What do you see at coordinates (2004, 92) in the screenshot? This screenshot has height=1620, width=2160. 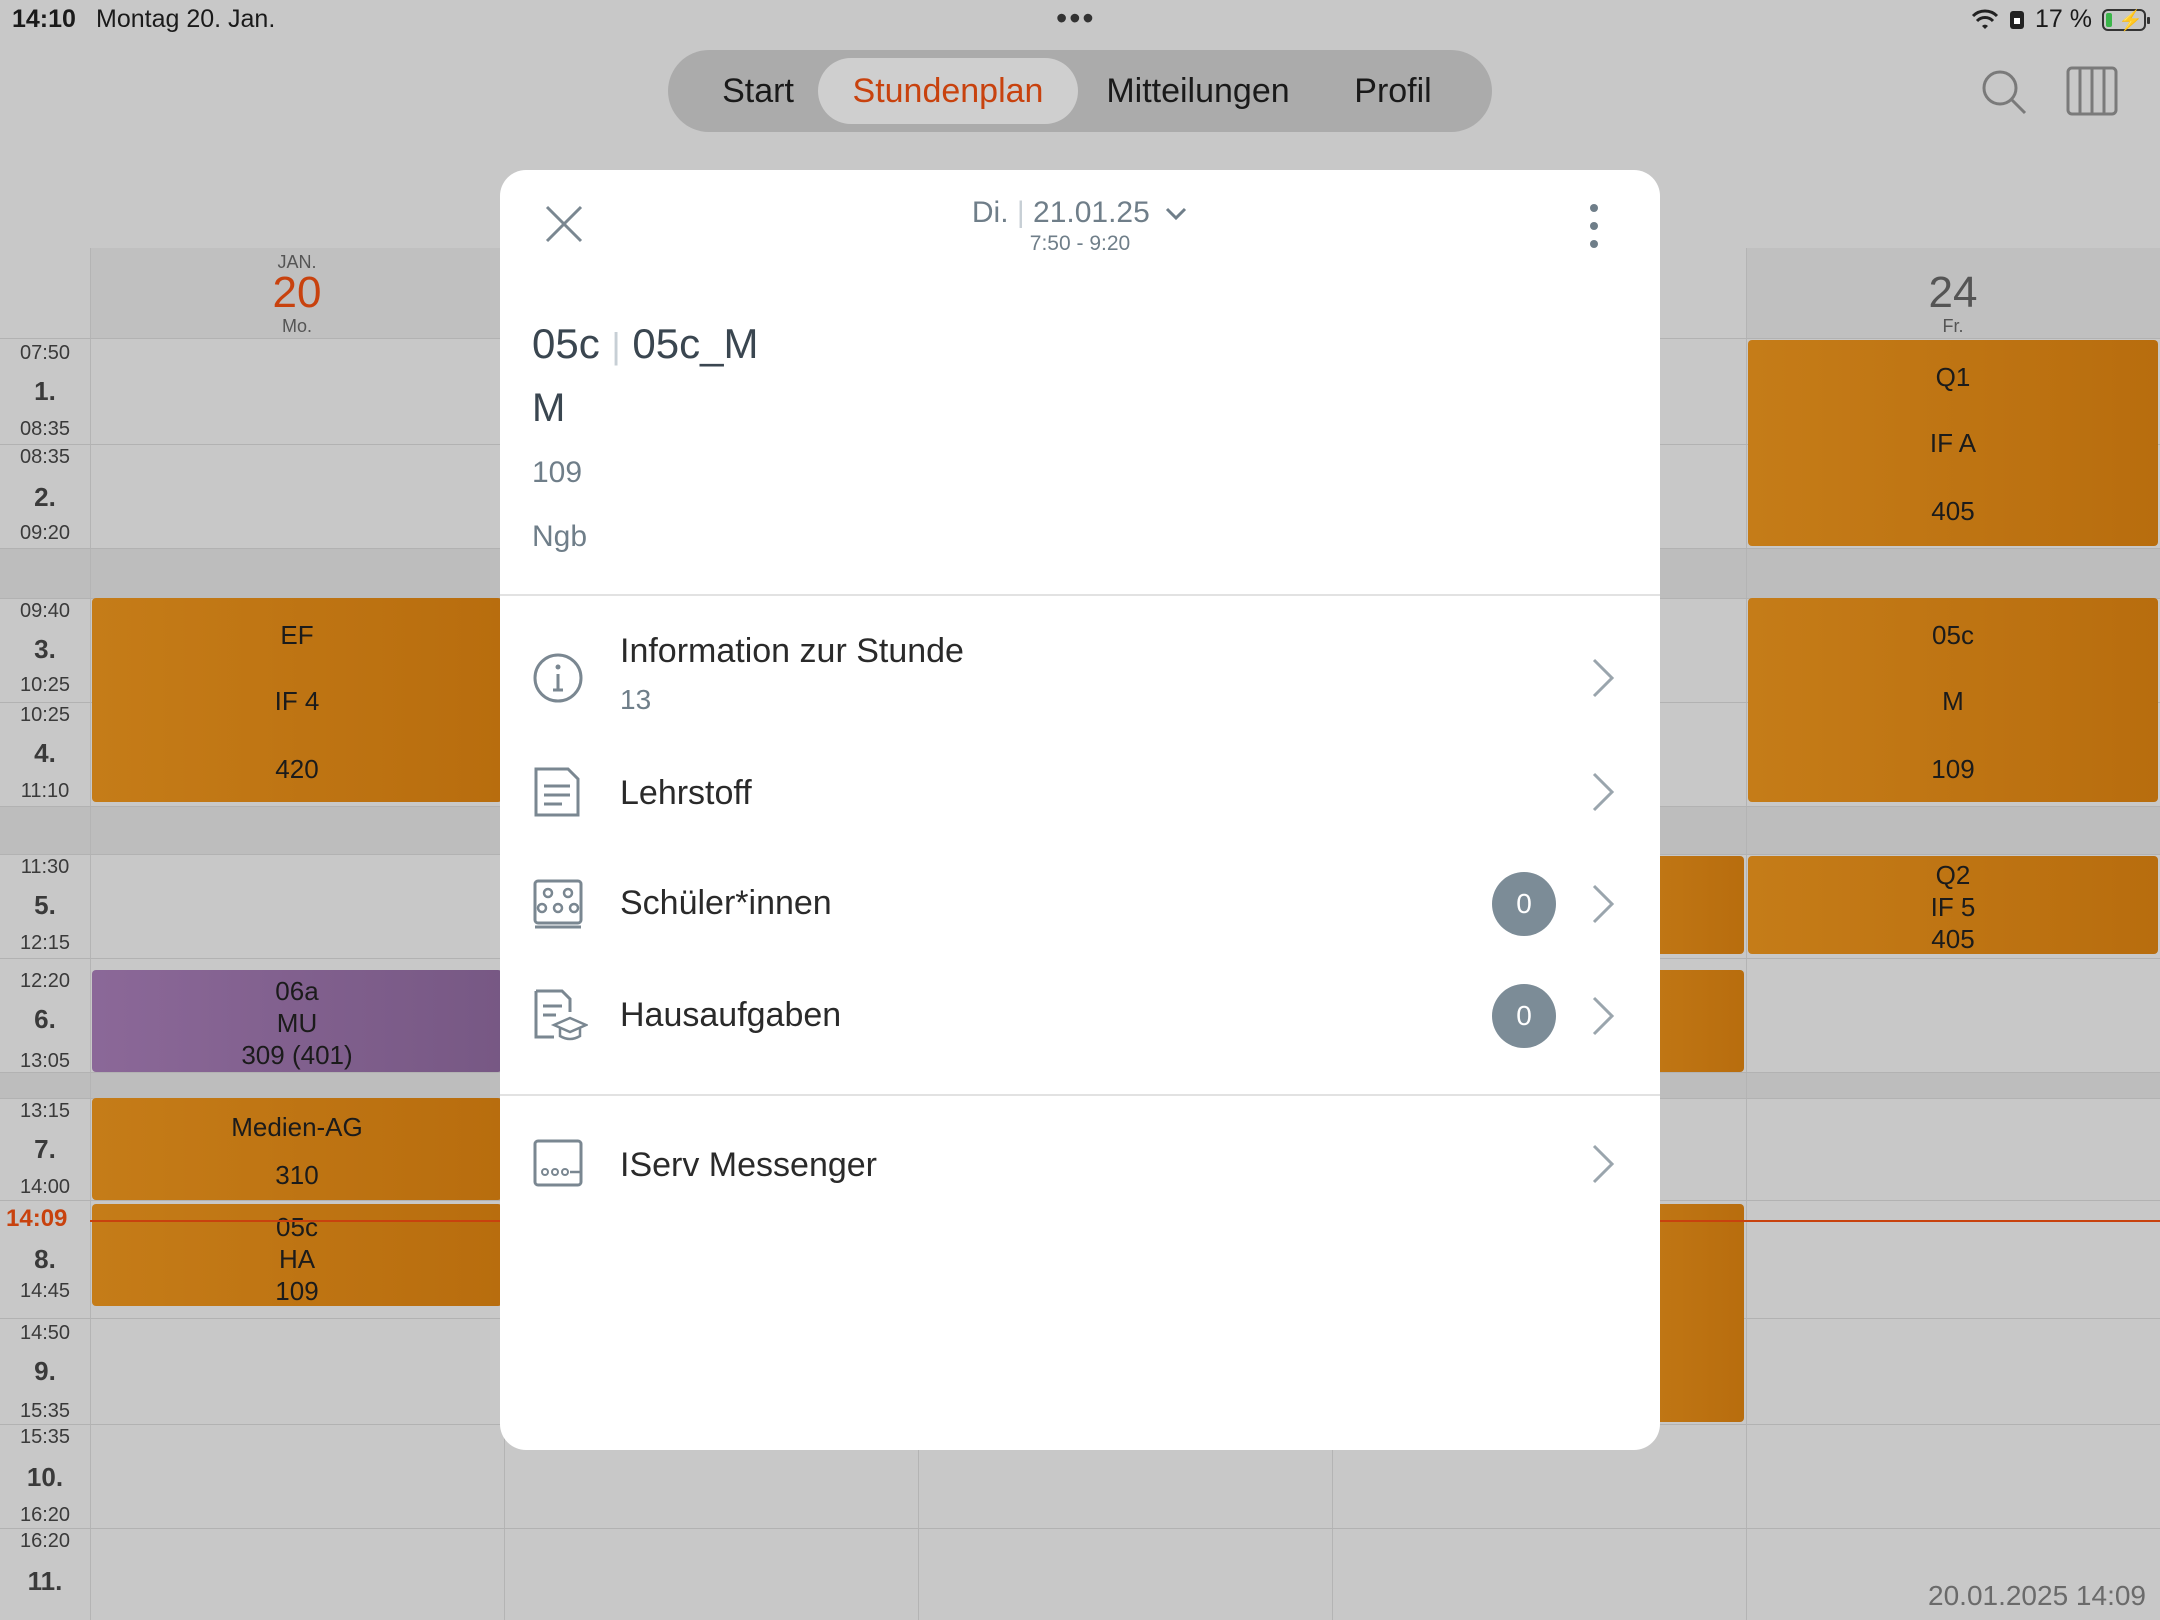 I see `search-icon` at bounding box center [2004, 92].